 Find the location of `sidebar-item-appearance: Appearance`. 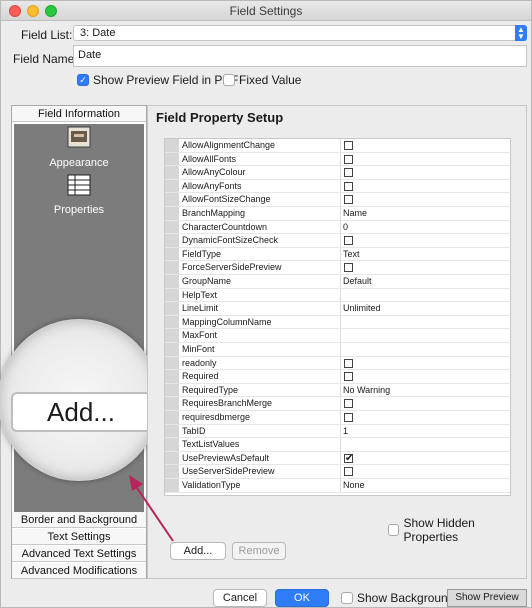

sidebar-item-appearance: Appearance is located at coordinates (79, 163).